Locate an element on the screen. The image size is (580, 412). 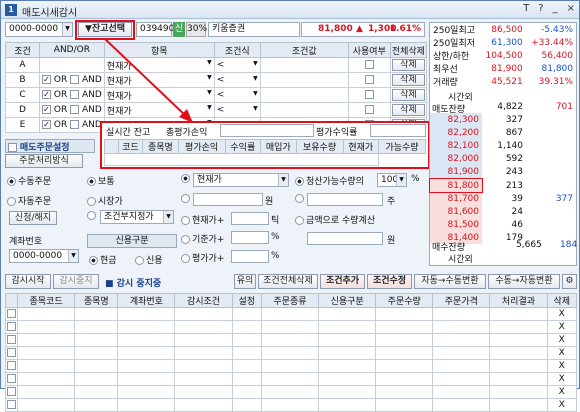
bid-price: 81,600 is located at coordinates (456, 211).